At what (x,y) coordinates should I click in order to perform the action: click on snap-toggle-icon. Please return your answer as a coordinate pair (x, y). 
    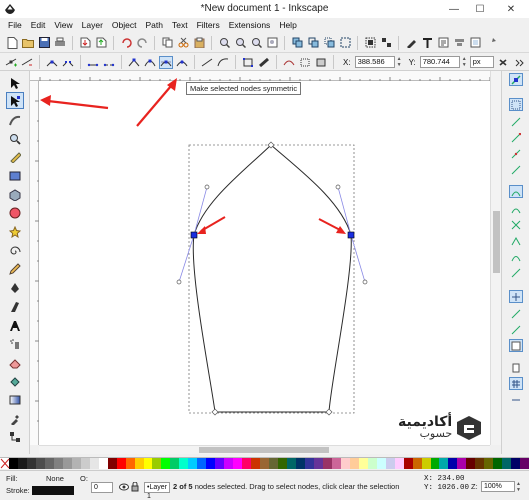
    Looking at the image, I should click on (516, 79).